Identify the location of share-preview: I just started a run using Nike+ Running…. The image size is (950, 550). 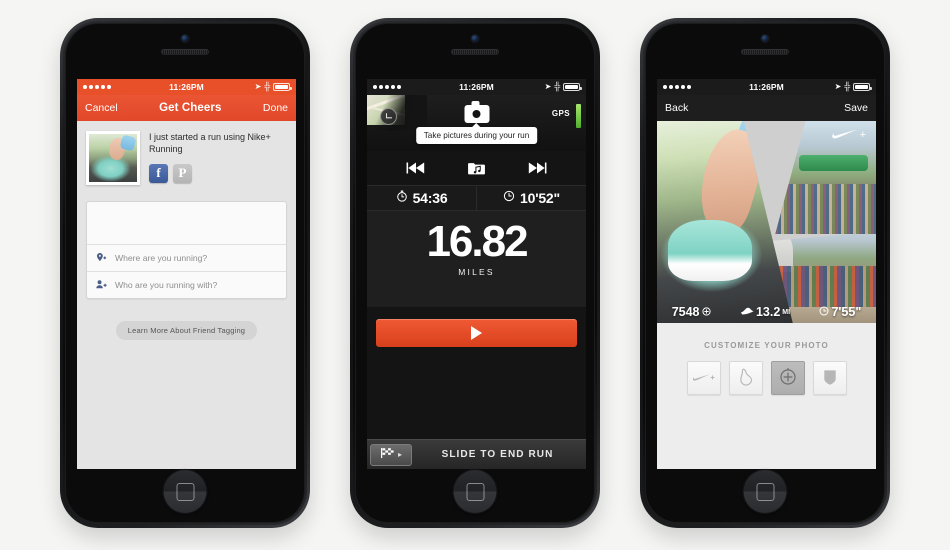
(186, 153).